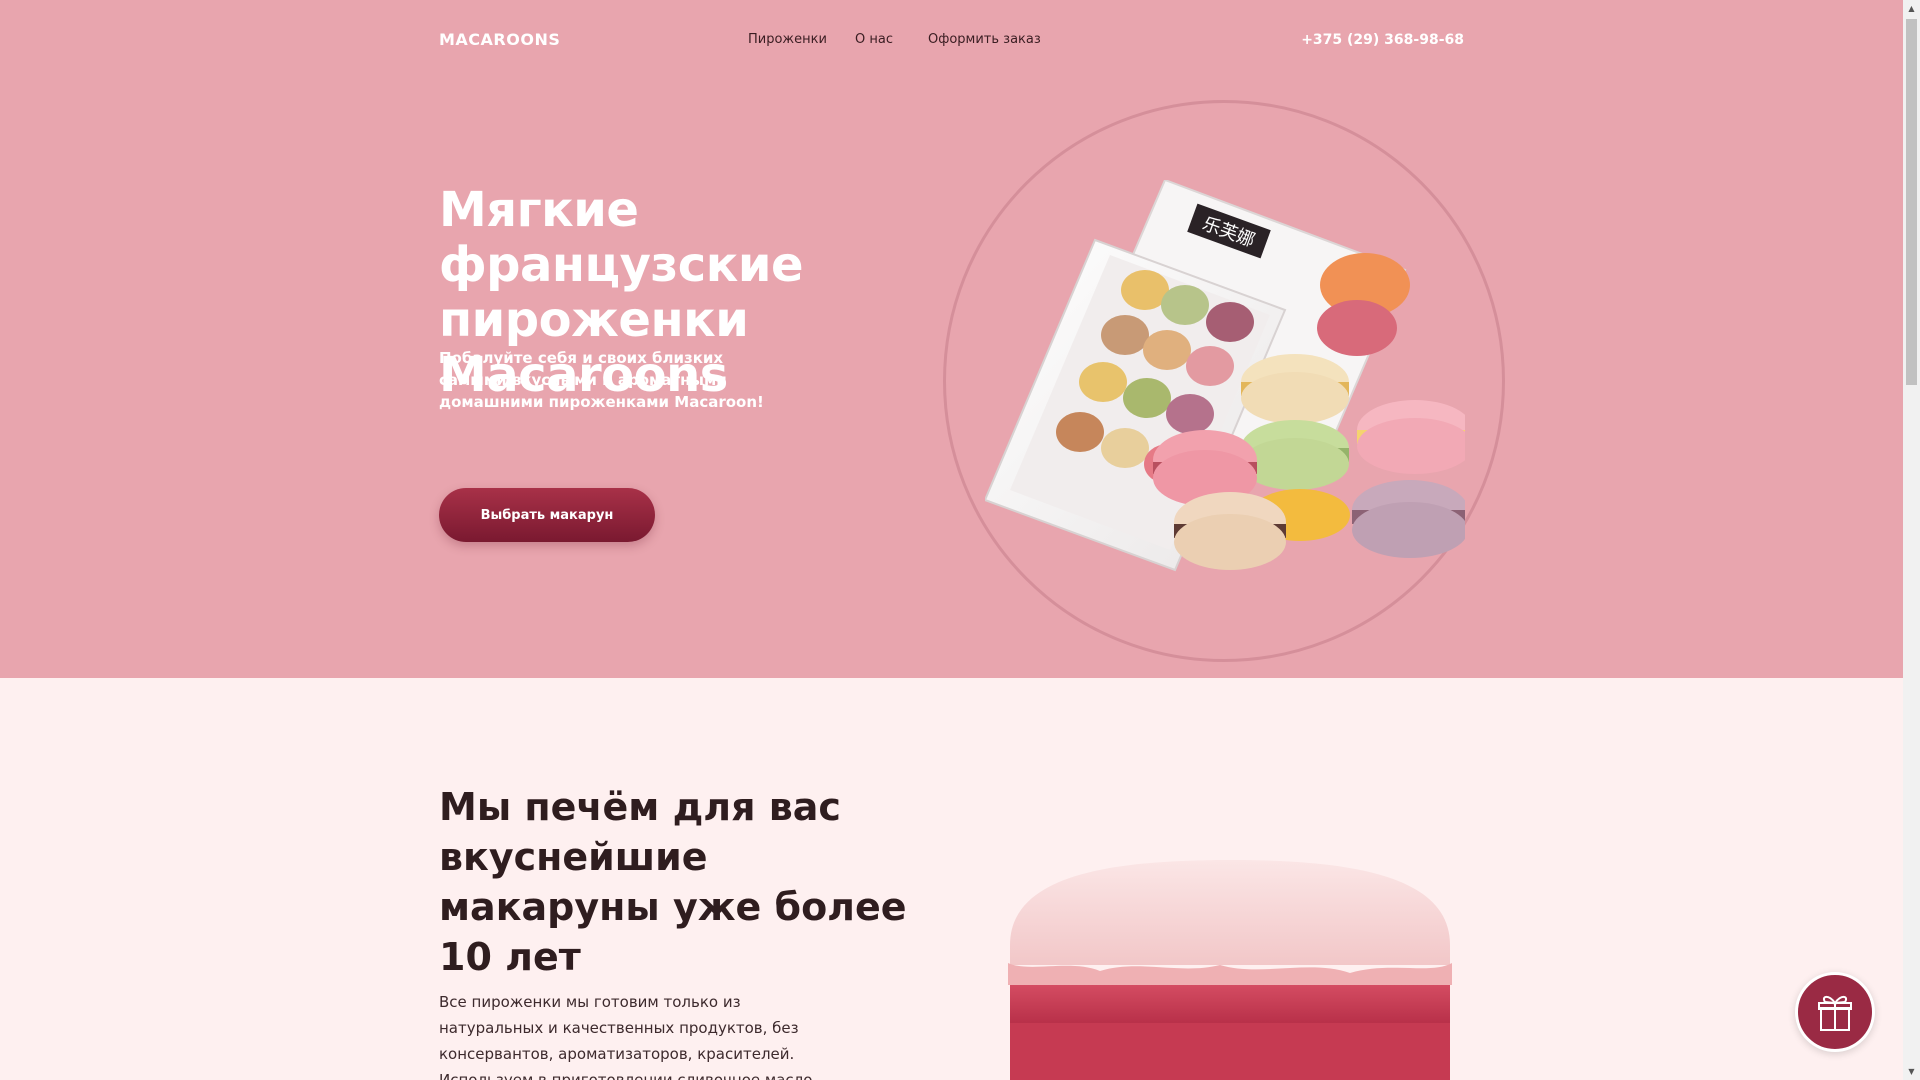  Describe the element at coordinates (1911, 540) in the screenshot. I see `page-scrollbar: ▲ ▼` at that location.